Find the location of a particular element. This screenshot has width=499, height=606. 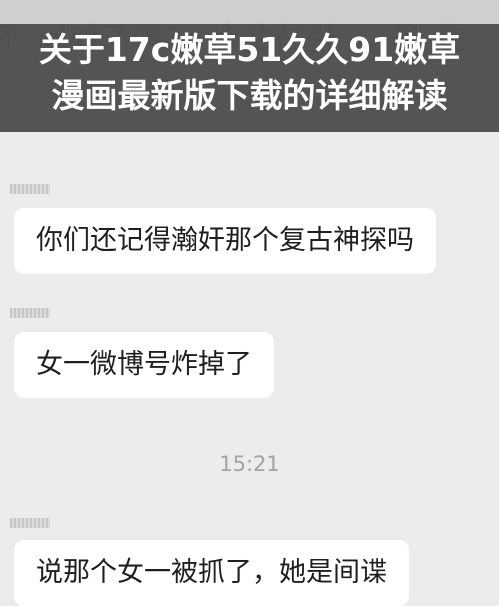

message-bubble: 说那个女一被抓了，她是间谍 is located at coordinates (211, 573).